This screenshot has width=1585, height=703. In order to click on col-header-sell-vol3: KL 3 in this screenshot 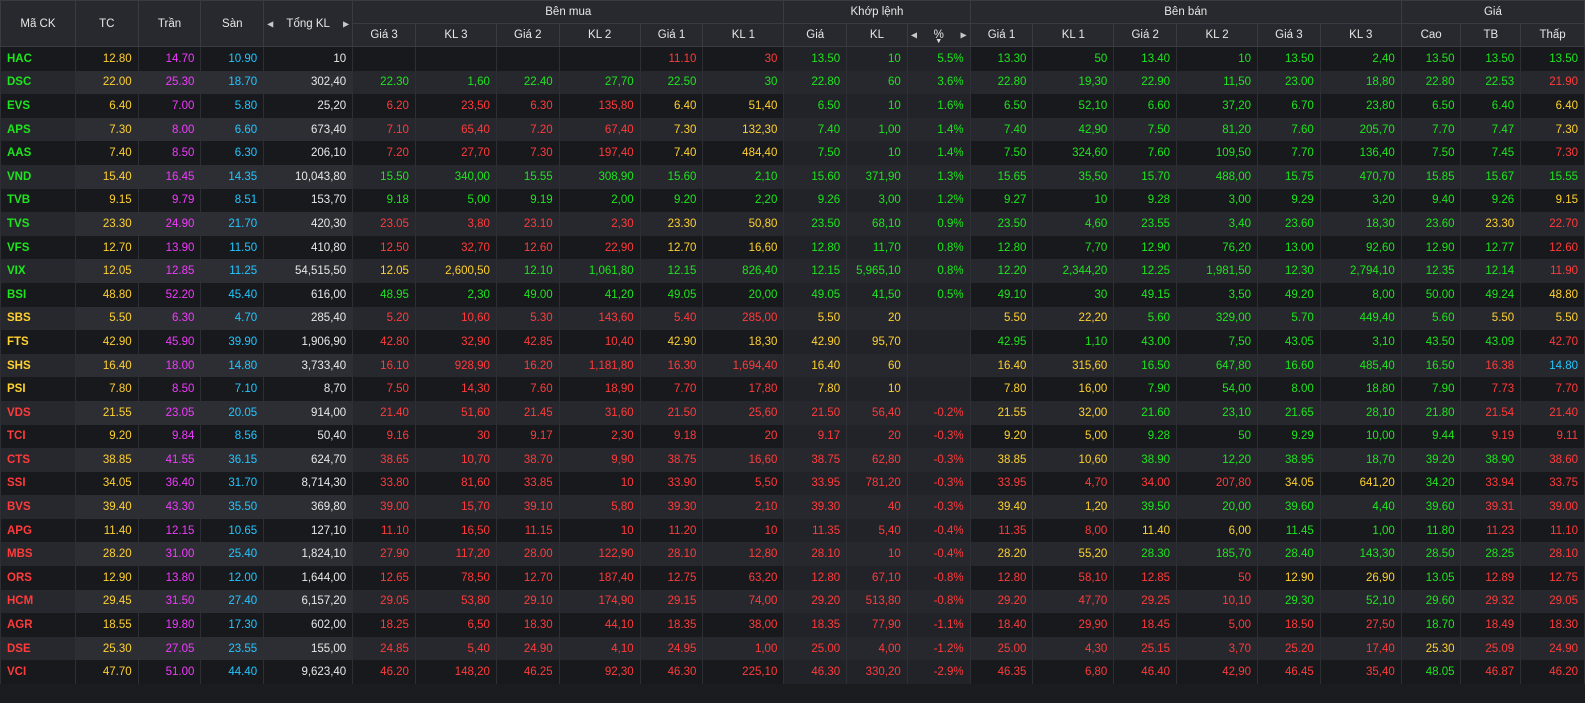, I will do `click(1360, 35)`.